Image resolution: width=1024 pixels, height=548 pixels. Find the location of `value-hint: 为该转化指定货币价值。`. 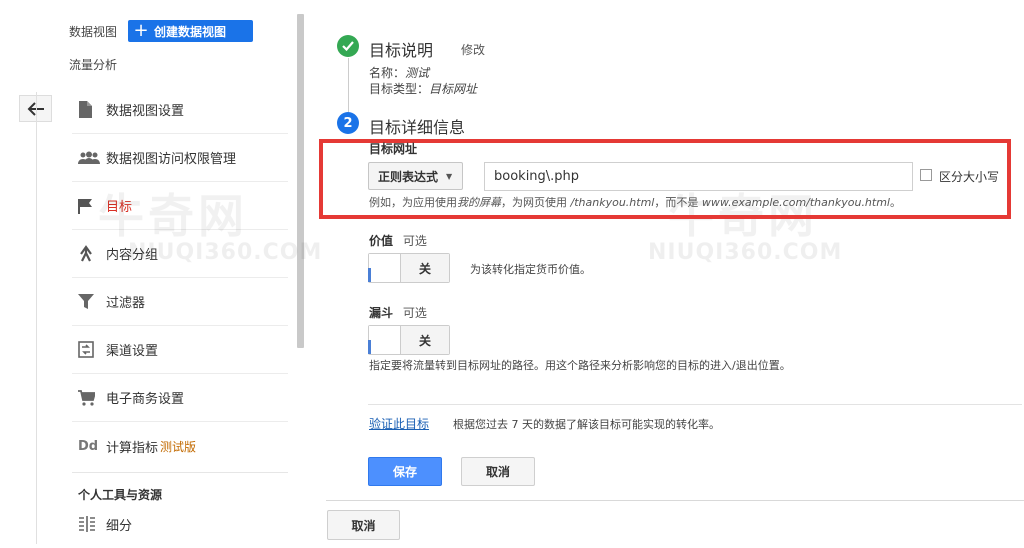

value-hint: 为该转化指定货币价值。 is located at coordinates (530, 269).